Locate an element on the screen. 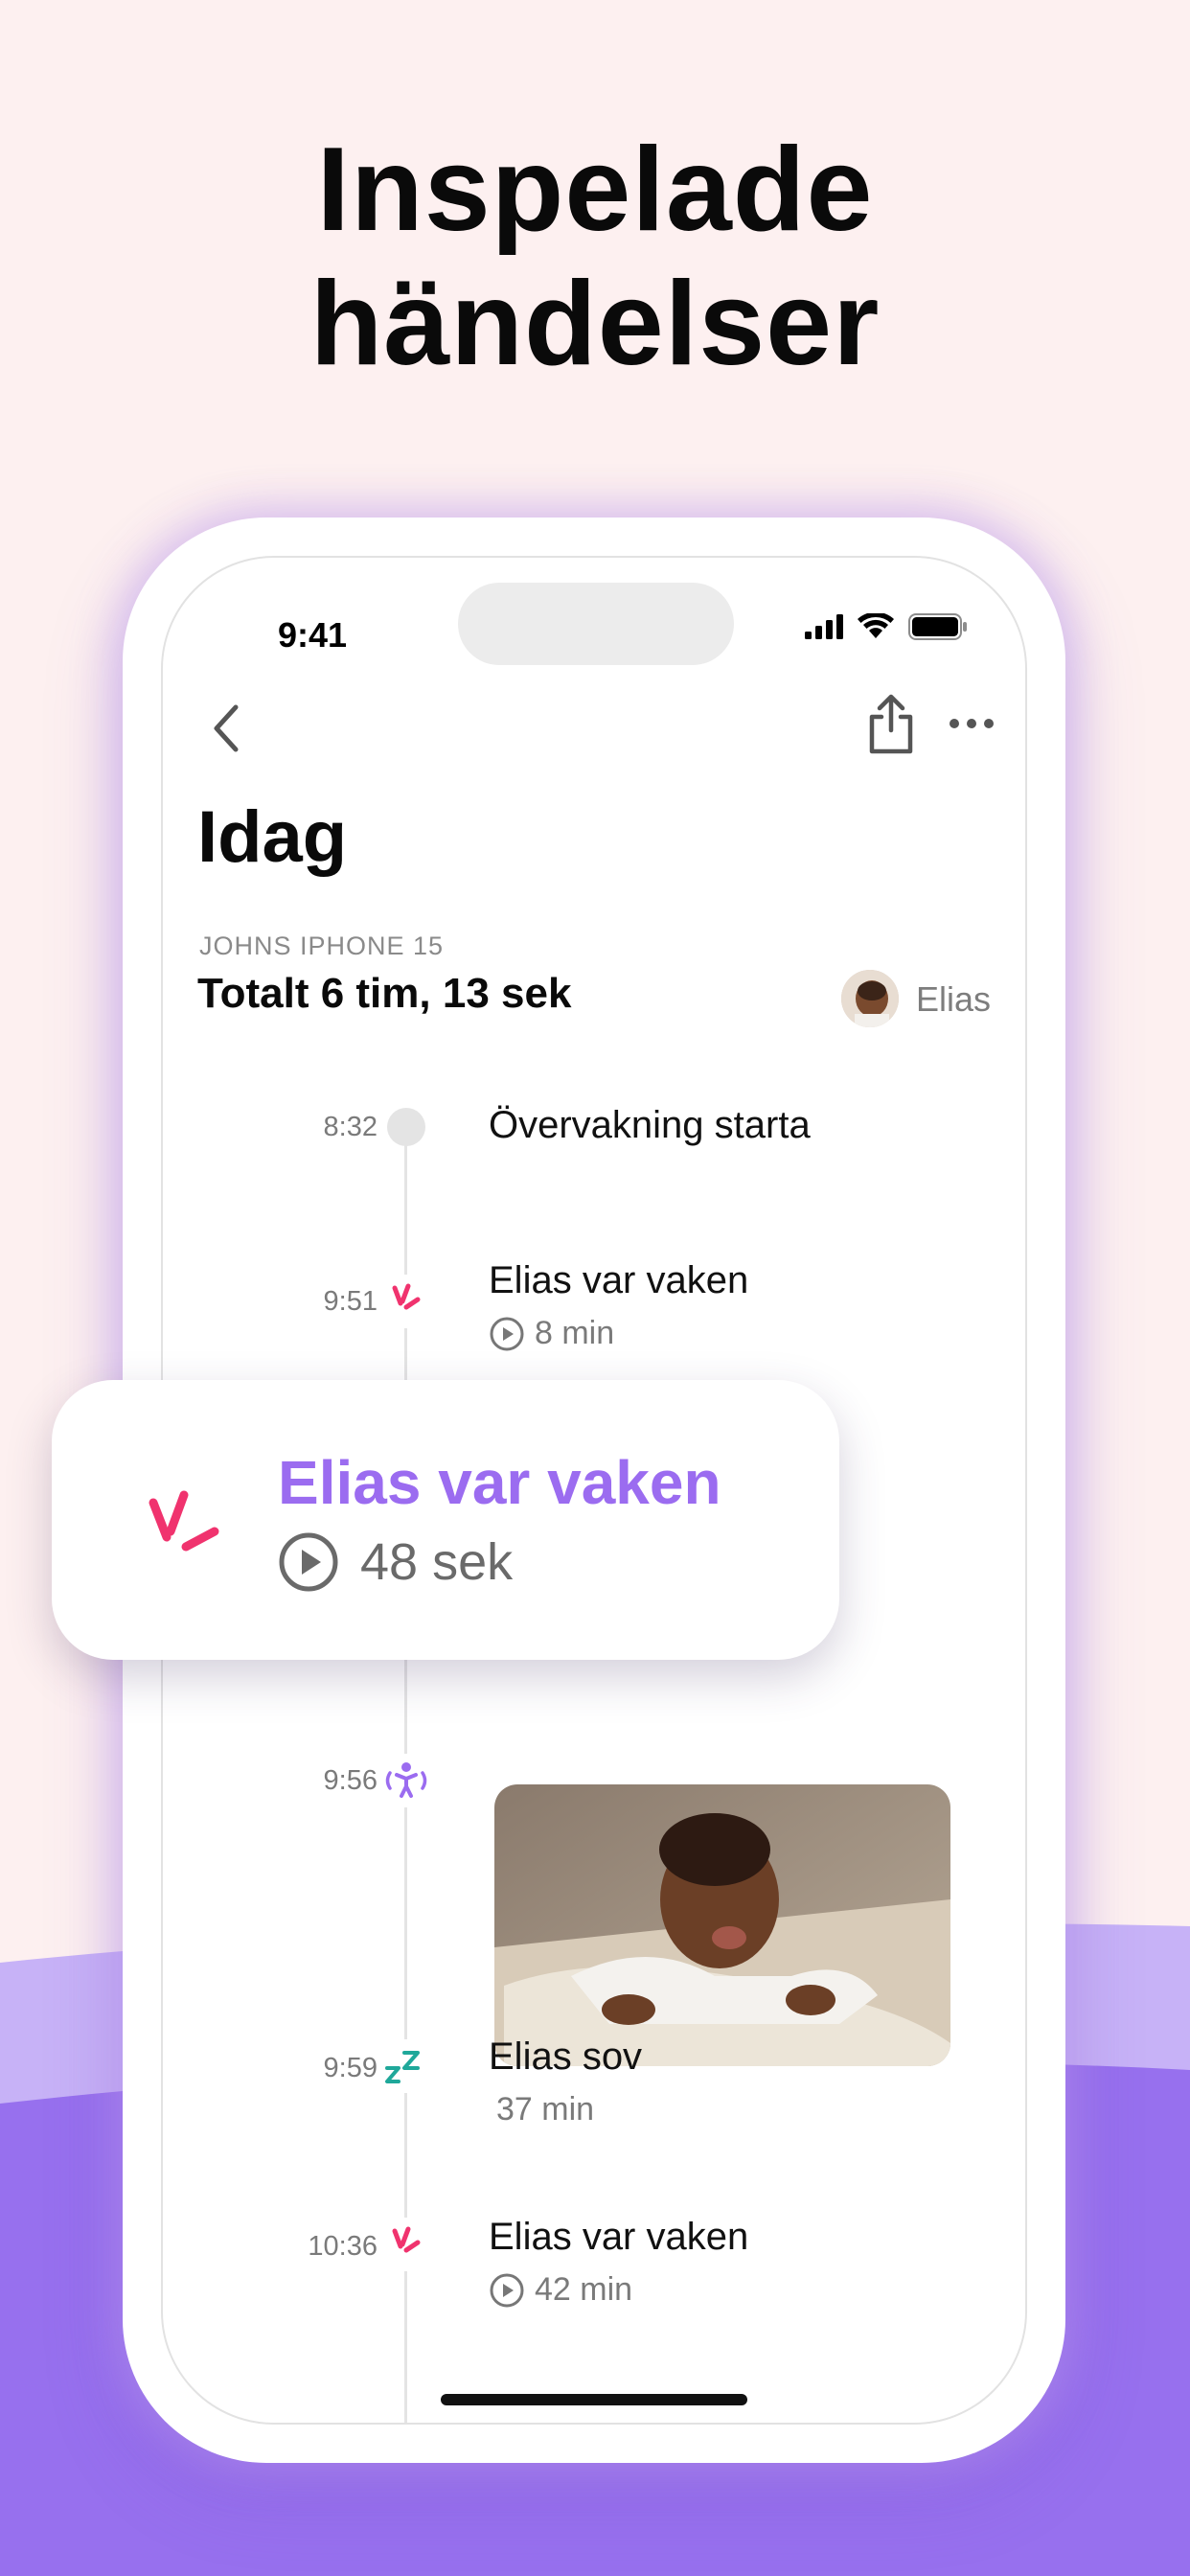 Image resolution: width=1190 pixels, height=2576 pixels. highlight-card-duration-text: 48 sek is located at coordinates (437, 1562).